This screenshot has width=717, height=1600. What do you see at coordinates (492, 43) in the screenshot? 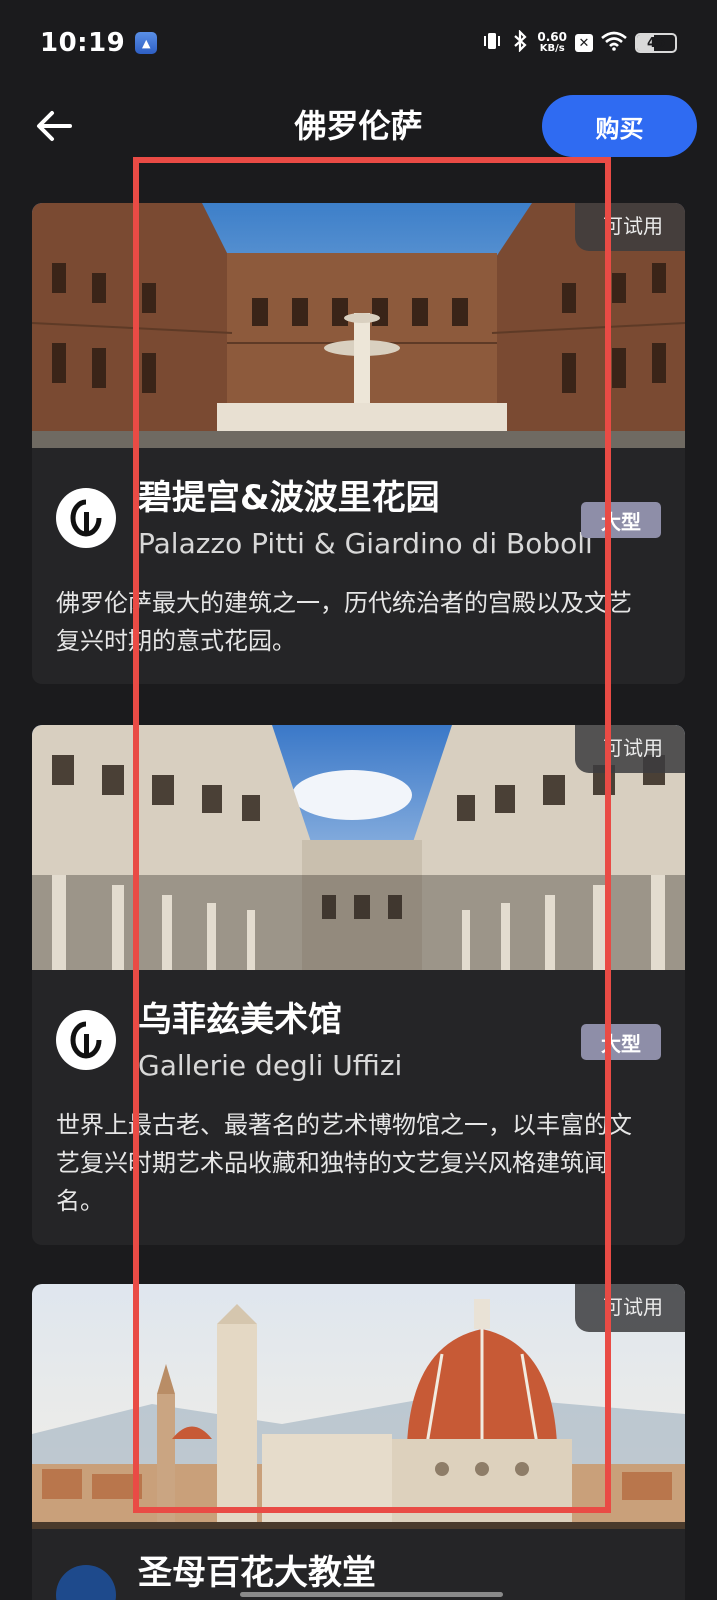
I see `vibrate-icon` at bounding box center [492, 43].